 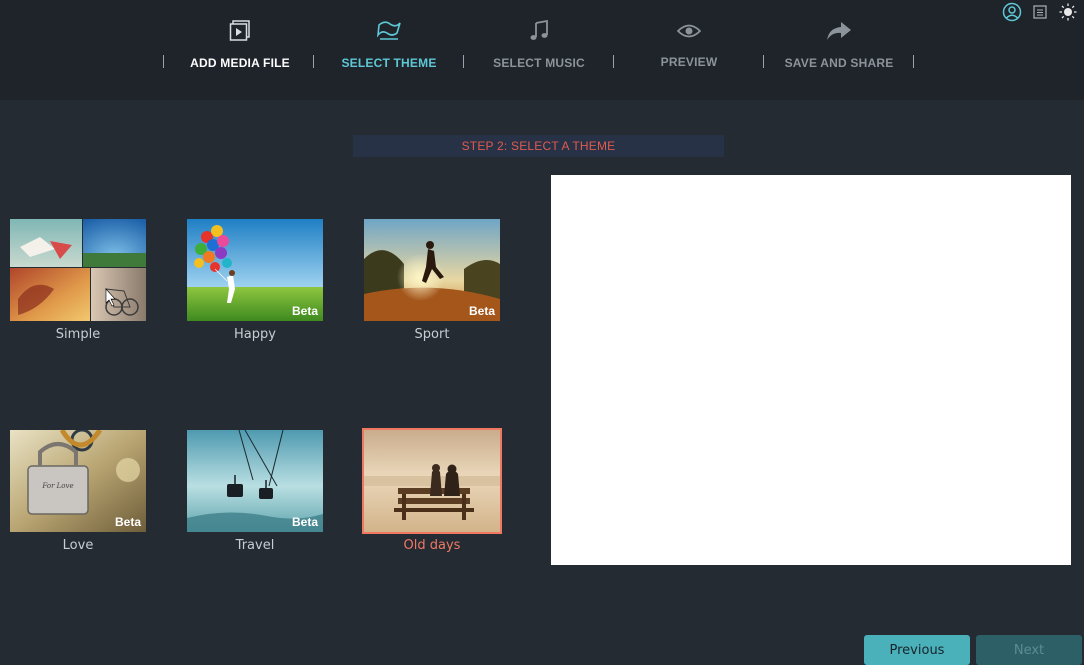 What do you see at coordinates (839, 31) in the screenshot?
I see `share-arrow-icon` at bounding box center [839, 31].